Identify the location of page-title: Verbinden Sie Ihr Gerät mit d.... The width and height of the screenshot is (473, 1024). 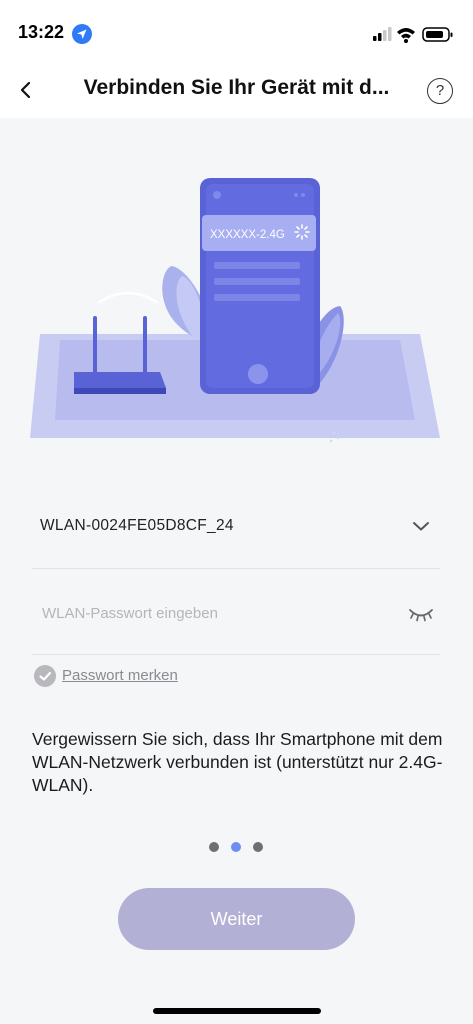
(236, 87).